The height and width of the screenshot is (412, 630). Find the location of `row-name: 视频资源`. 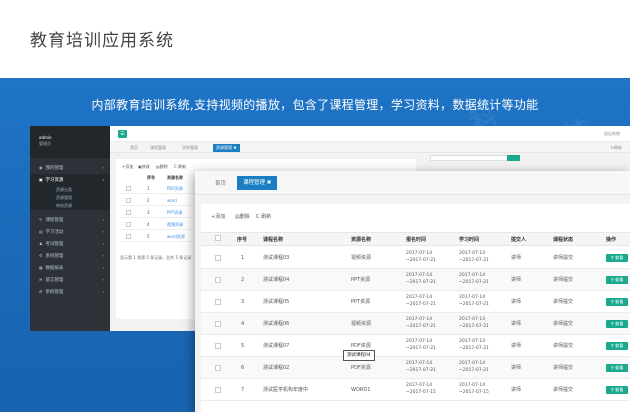

row-name: 视频资源 is located at coordinates (175, 225).